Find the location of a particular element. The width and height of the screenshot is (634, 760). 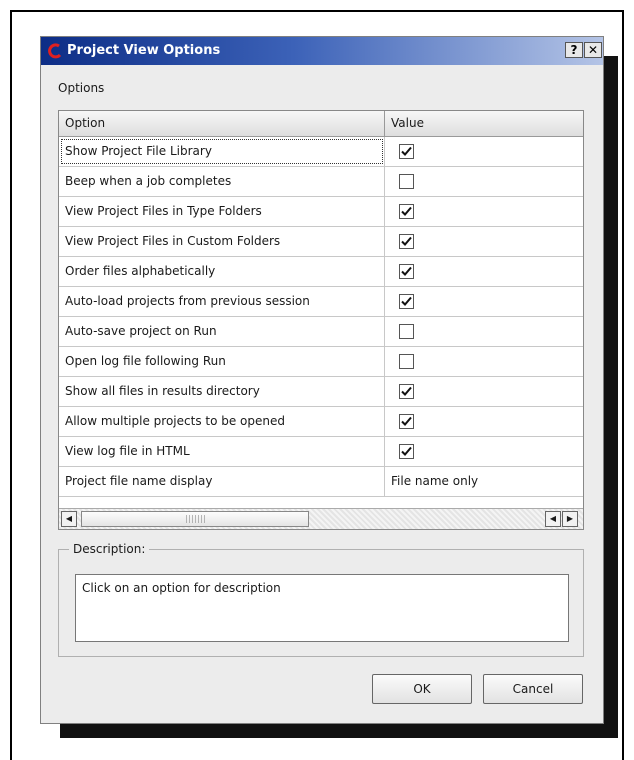

dialog-shadow-bottom is located at coordinates (339, 731).